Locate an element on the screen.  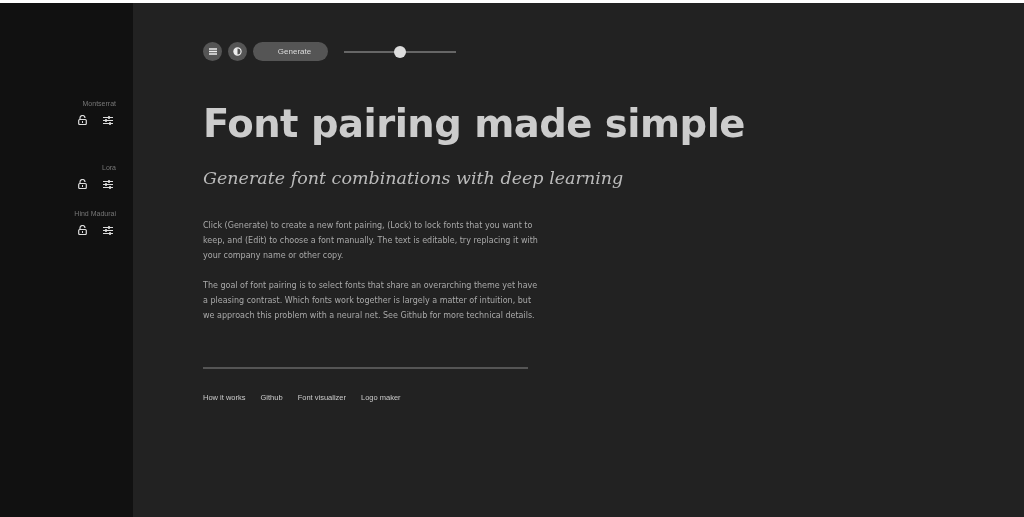
paragraph: The goal of font pairing is to select fonts that share an overarching theme yet have a pleasing contrast. Which fonts work together is largely a matter of intuition, but we approach this problem with a neural net. See Github for more technical details. is located at coordinates (370, 301).